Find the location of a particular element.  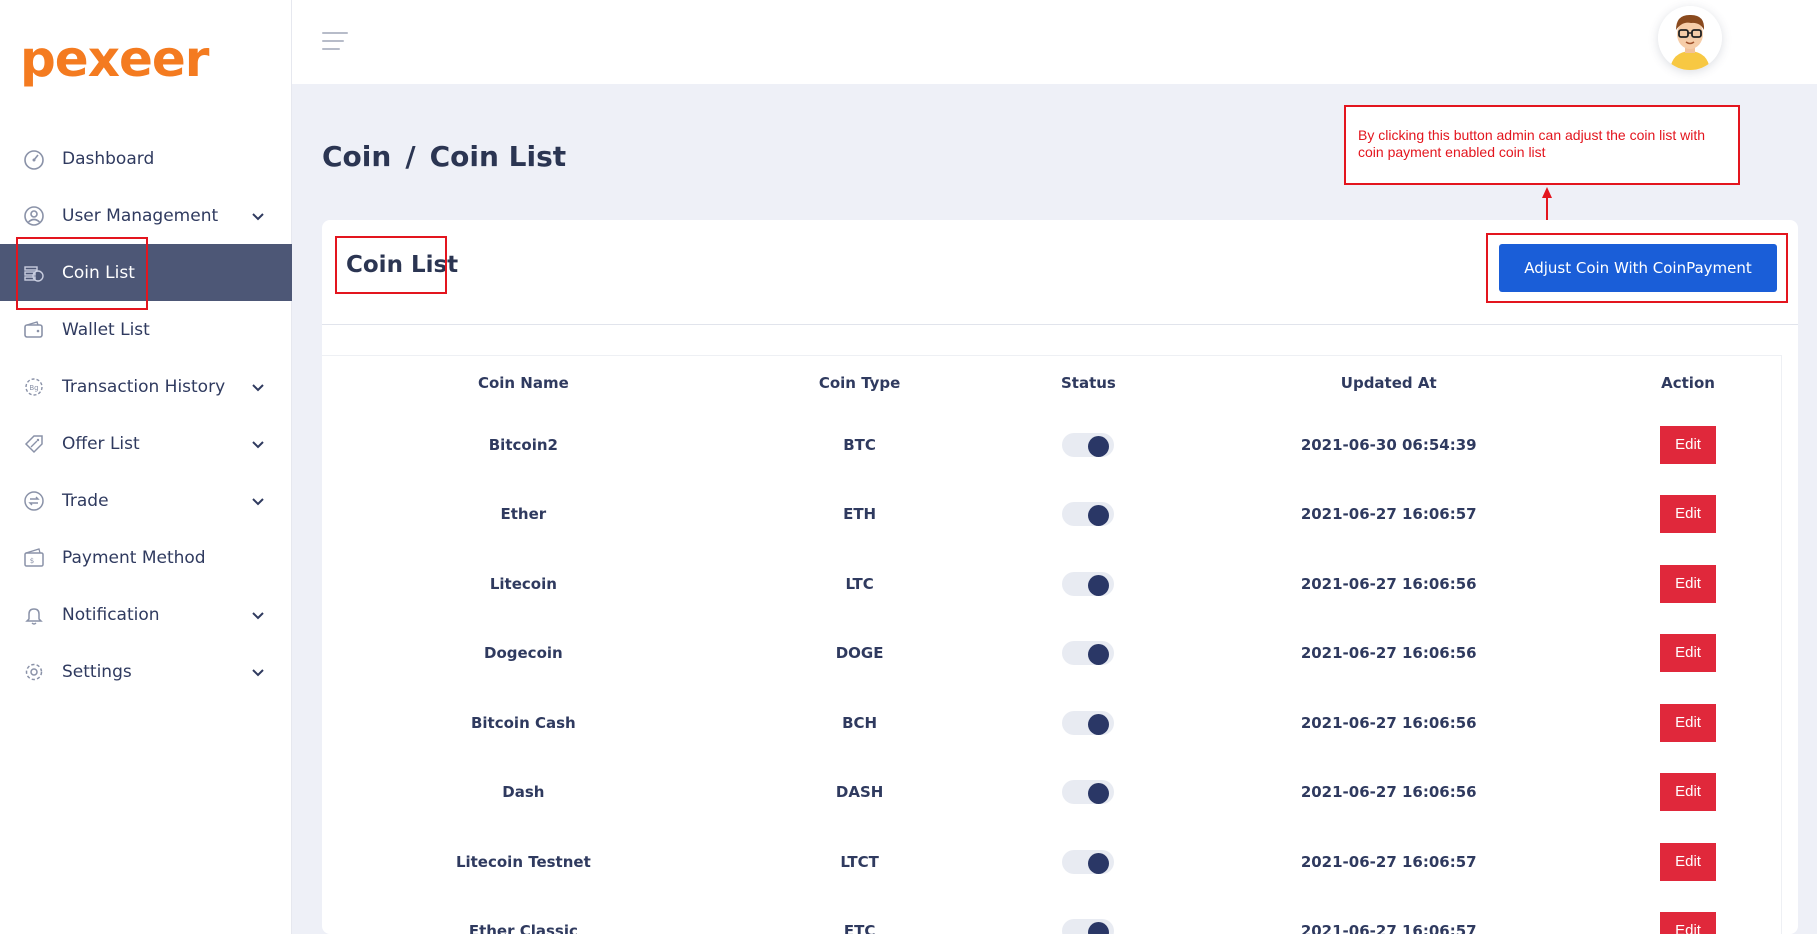

table-row: Ether ETH 2021-06-27 16:06:57 Edit is located at coordinates (1051, 515).